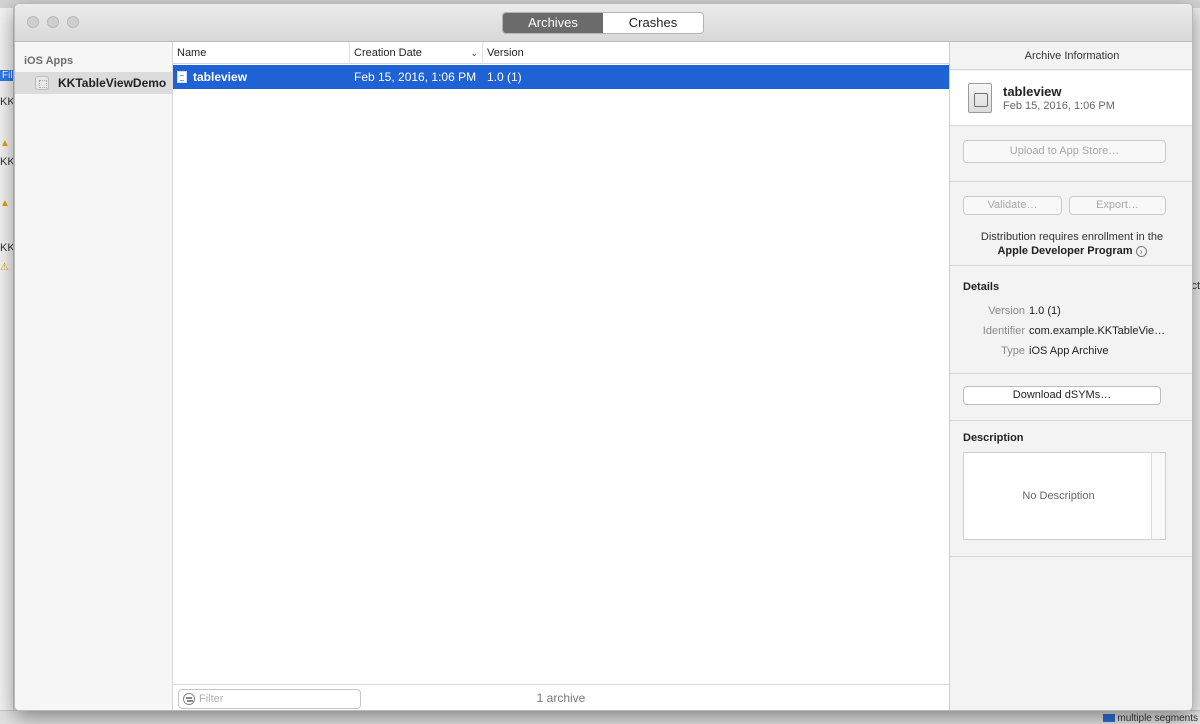 The height and width of the screenshot is (724, 1200). I want to click on sidebar-item-kktableviewdemo: KKTableViewDemo, so click(93, 83).